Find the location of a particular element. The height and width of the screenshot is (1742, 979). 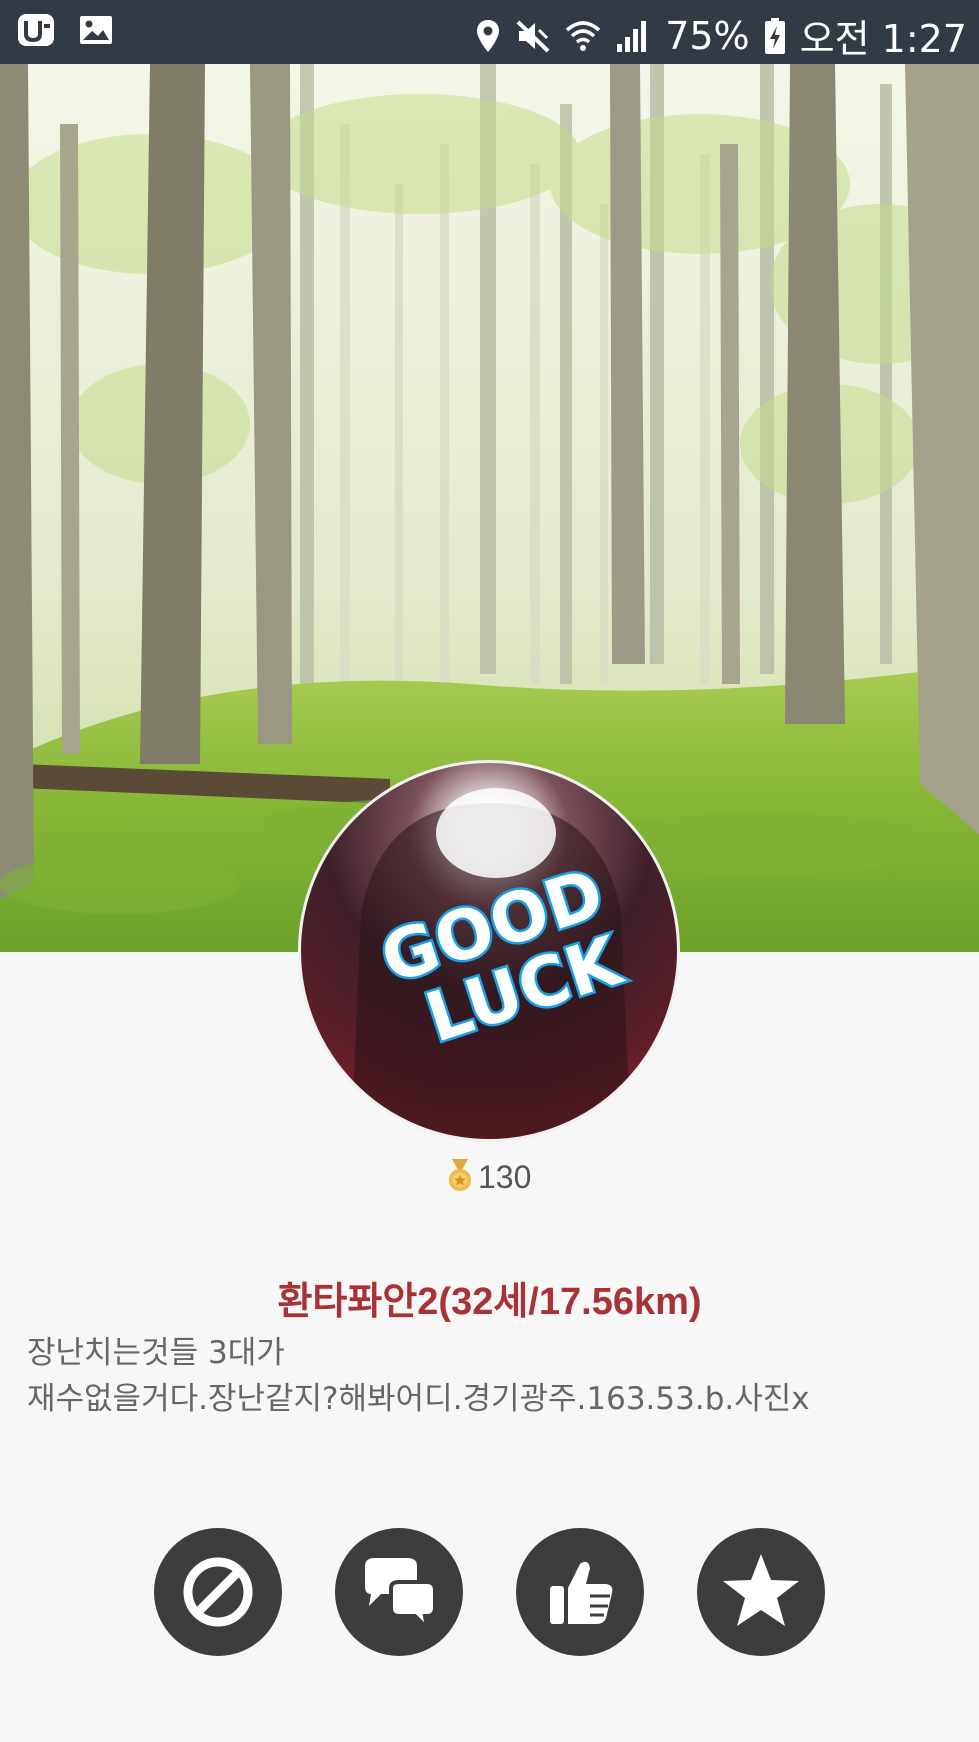

battery-charging-icon is located at coordinates (775, 36).